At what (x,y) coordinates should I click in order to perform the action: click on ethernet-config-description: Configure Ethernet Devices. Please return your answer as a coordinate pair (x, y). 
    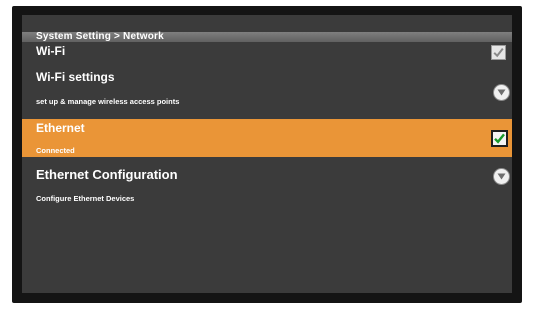
    Looking at the image, I should click on (85, 198).